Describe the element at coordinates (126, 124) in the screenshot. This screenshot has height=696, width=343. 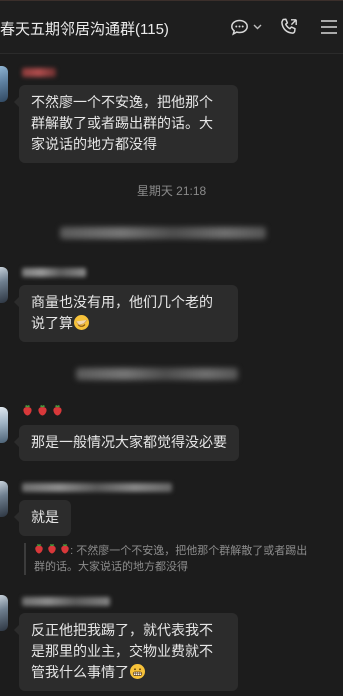
I see `message-bubble: 不然廖一个不安逸，把他那个群解散了或者踢出群的话。大家说话的地方都没得` at that location.